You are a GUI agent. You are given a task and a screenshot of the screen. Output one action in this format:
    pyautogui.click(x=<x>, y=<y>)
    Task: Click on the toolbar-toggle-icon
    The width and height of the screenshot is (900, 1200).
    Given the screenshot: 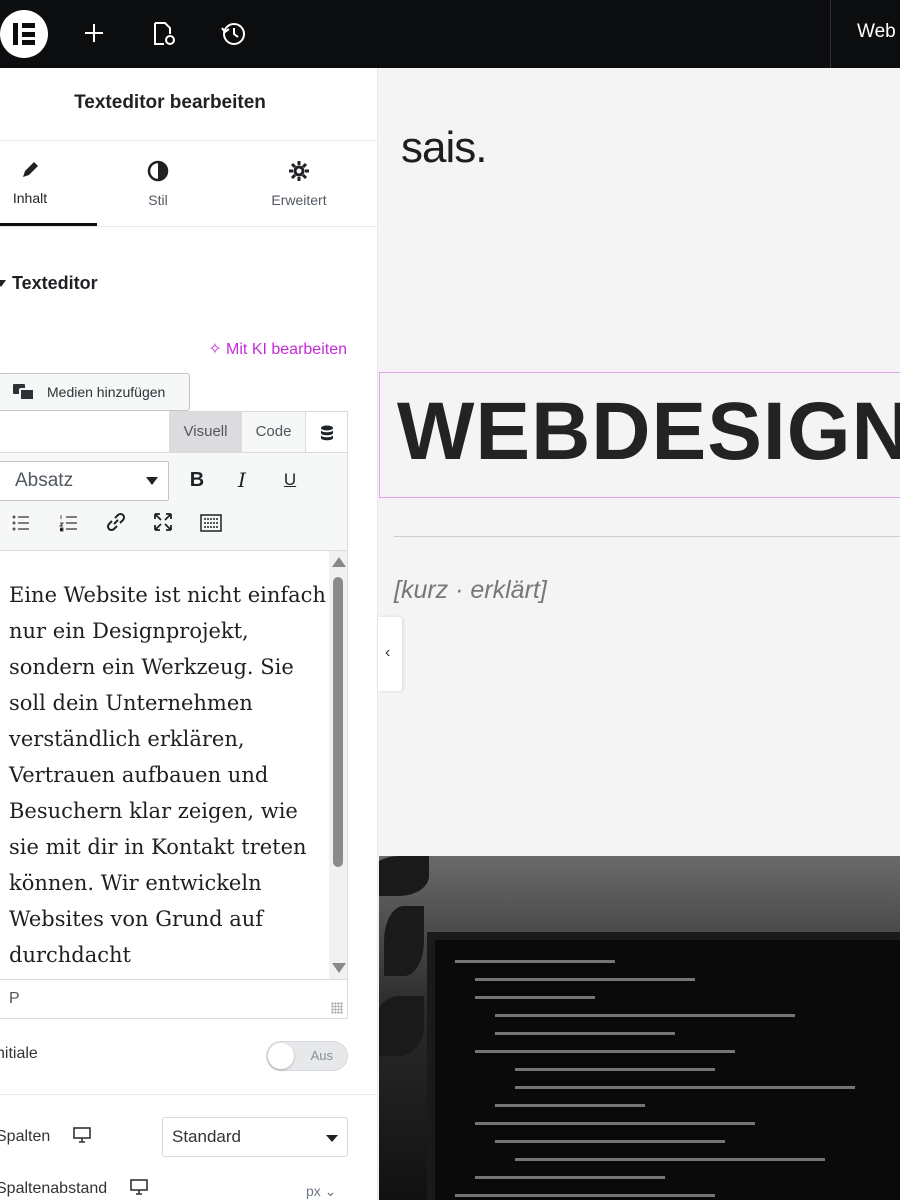 What is the action you would take?
    pyautogui.click(x=211, y=526)
    